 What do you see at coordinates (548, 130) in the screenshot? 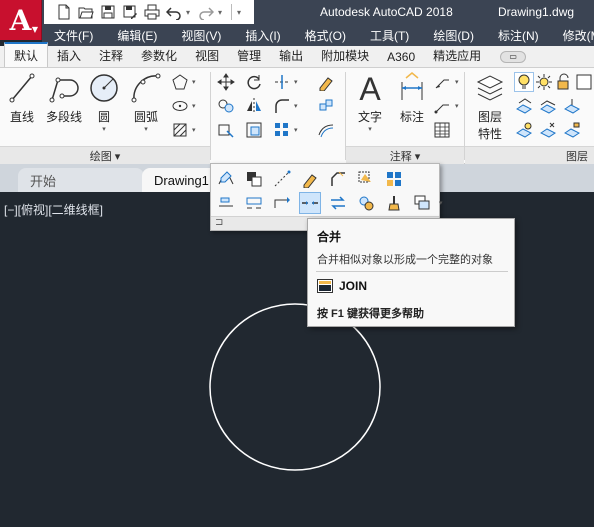
I see `layer-freeze-icon` at bounding box center [548, 130].